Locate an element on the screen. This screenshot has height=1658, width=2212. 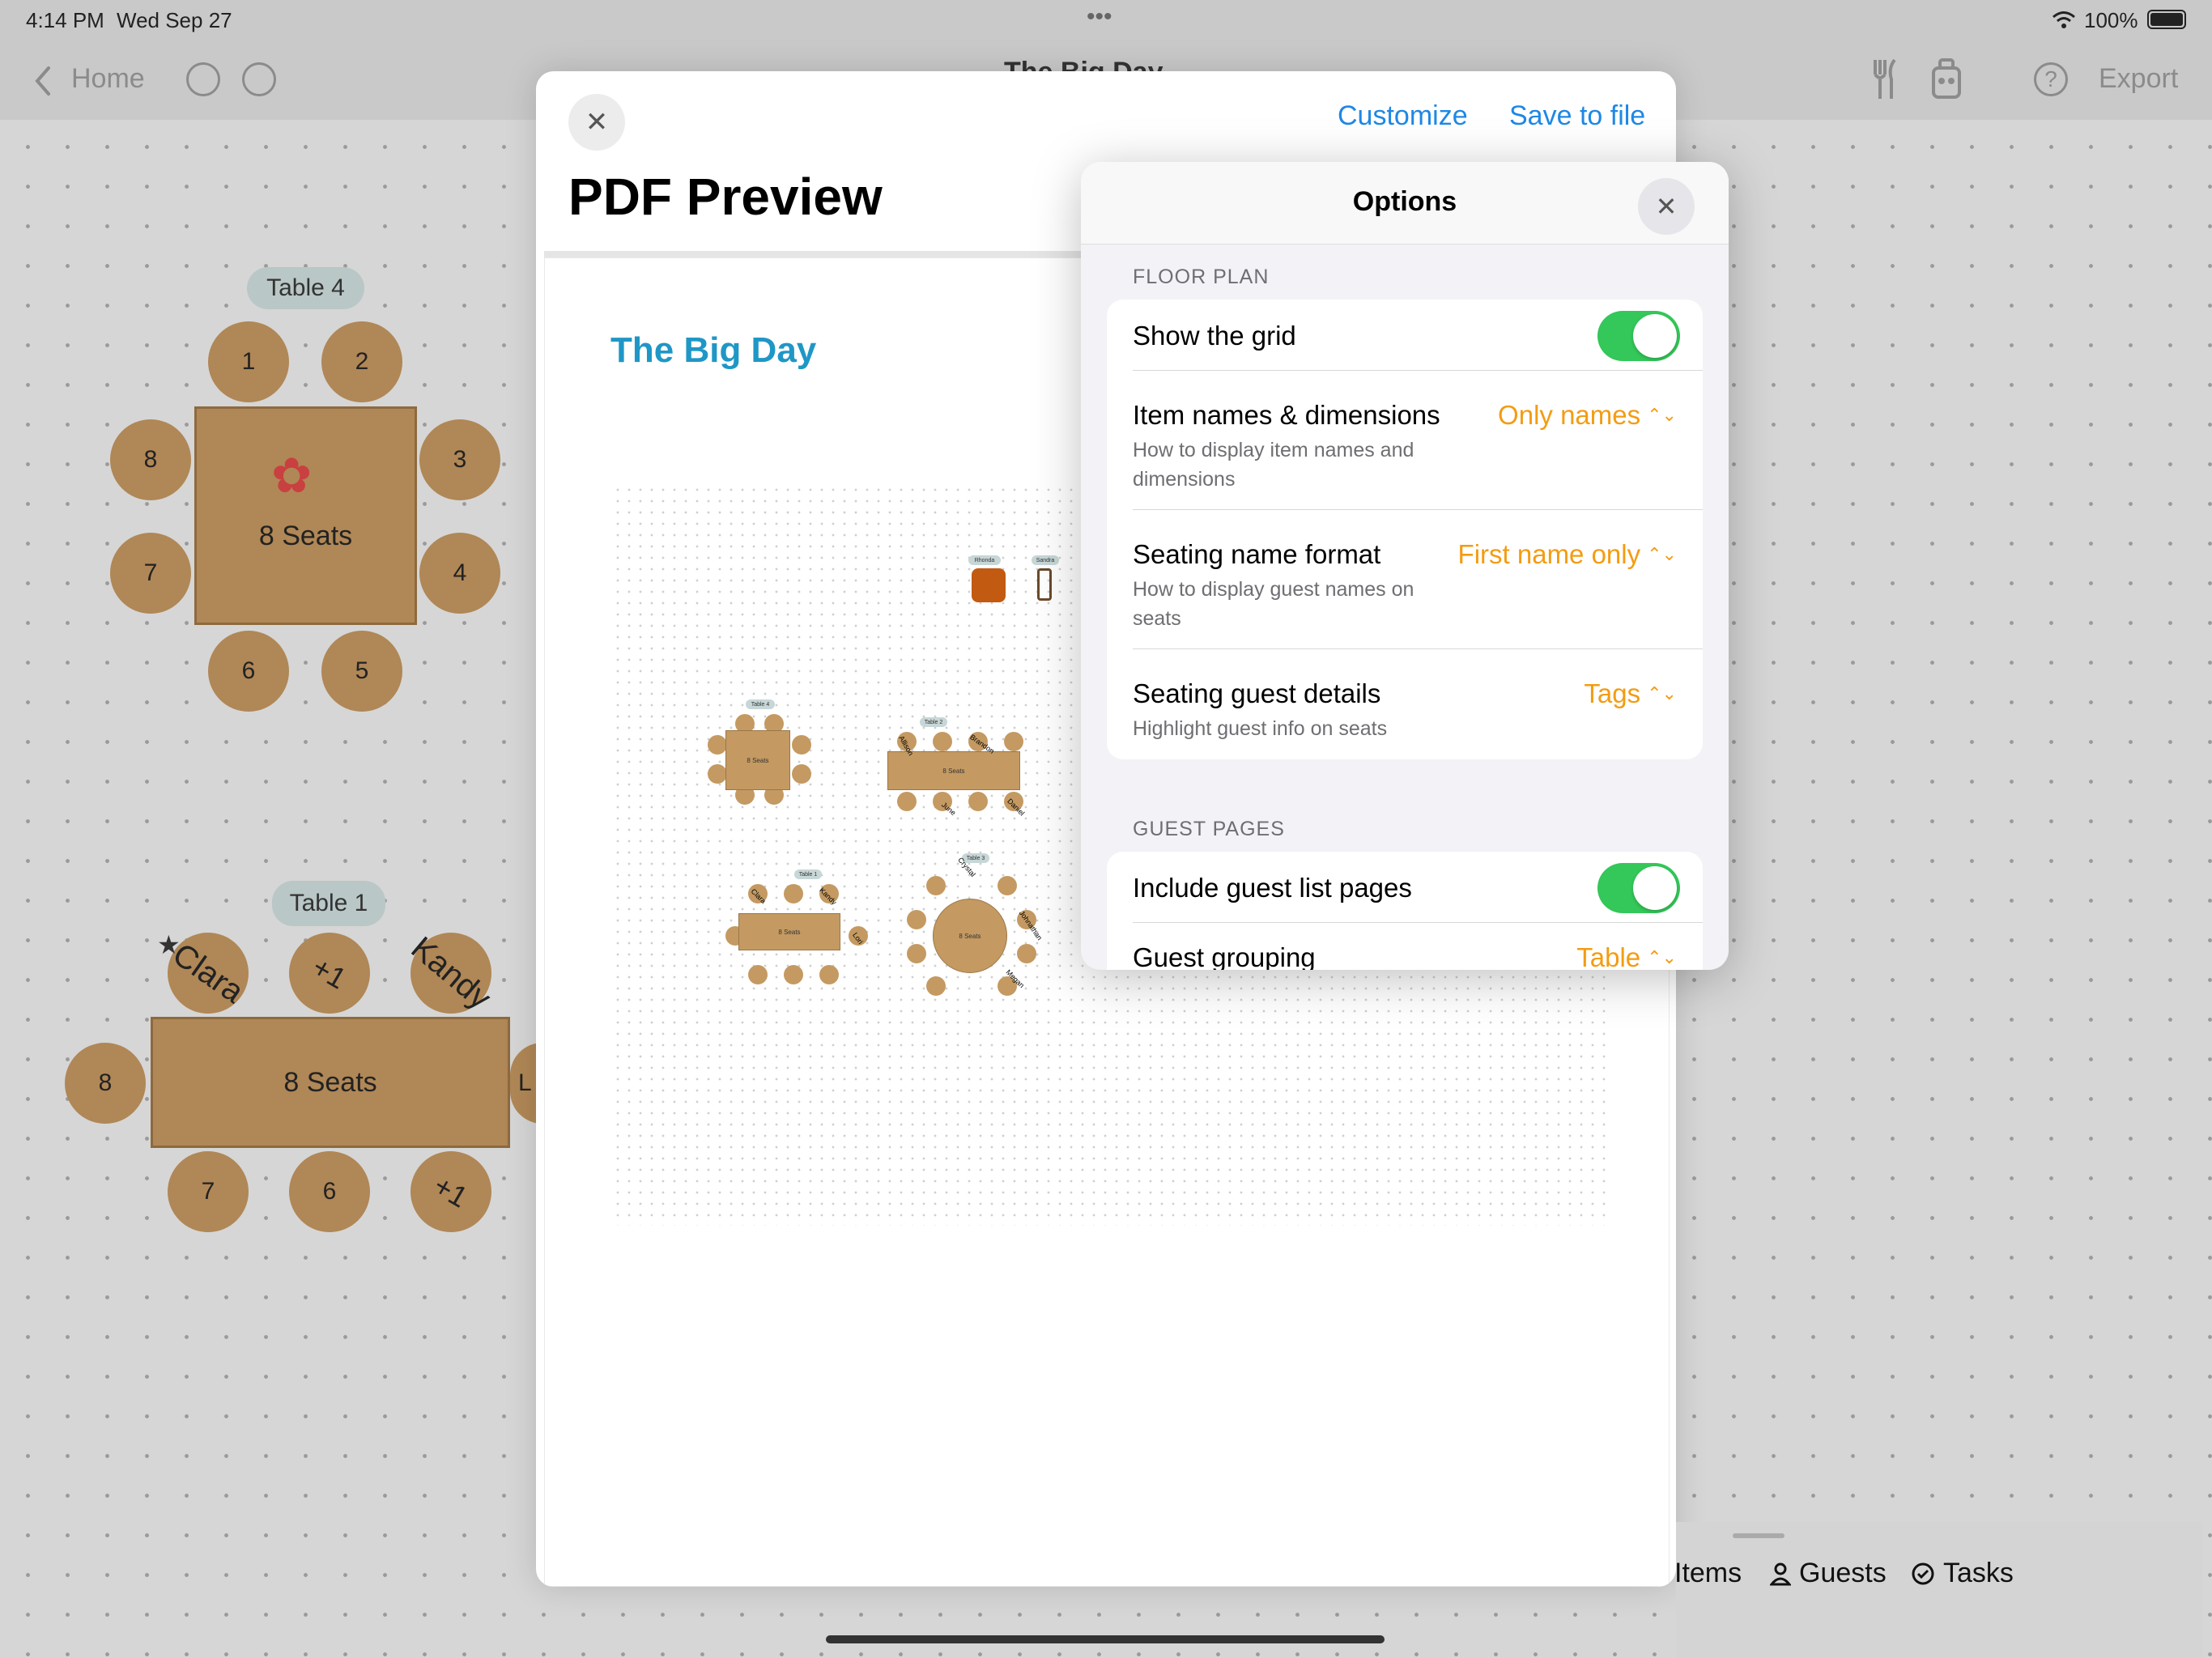
person-icon is located at coordinates (1780, 1573).